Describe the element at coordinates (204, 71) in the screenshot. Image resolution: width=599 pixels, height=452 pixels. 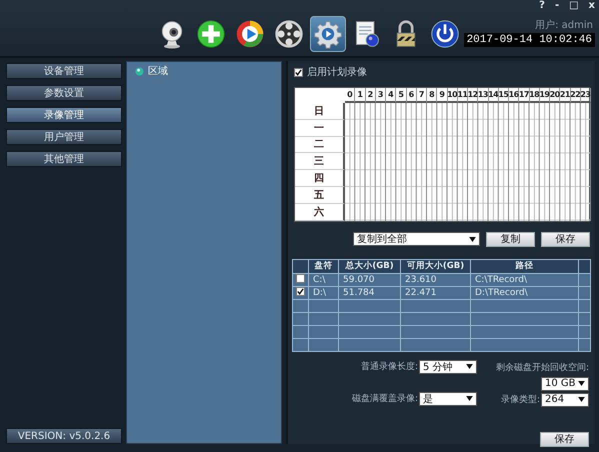
I see `tree-node: 区域` at that location.